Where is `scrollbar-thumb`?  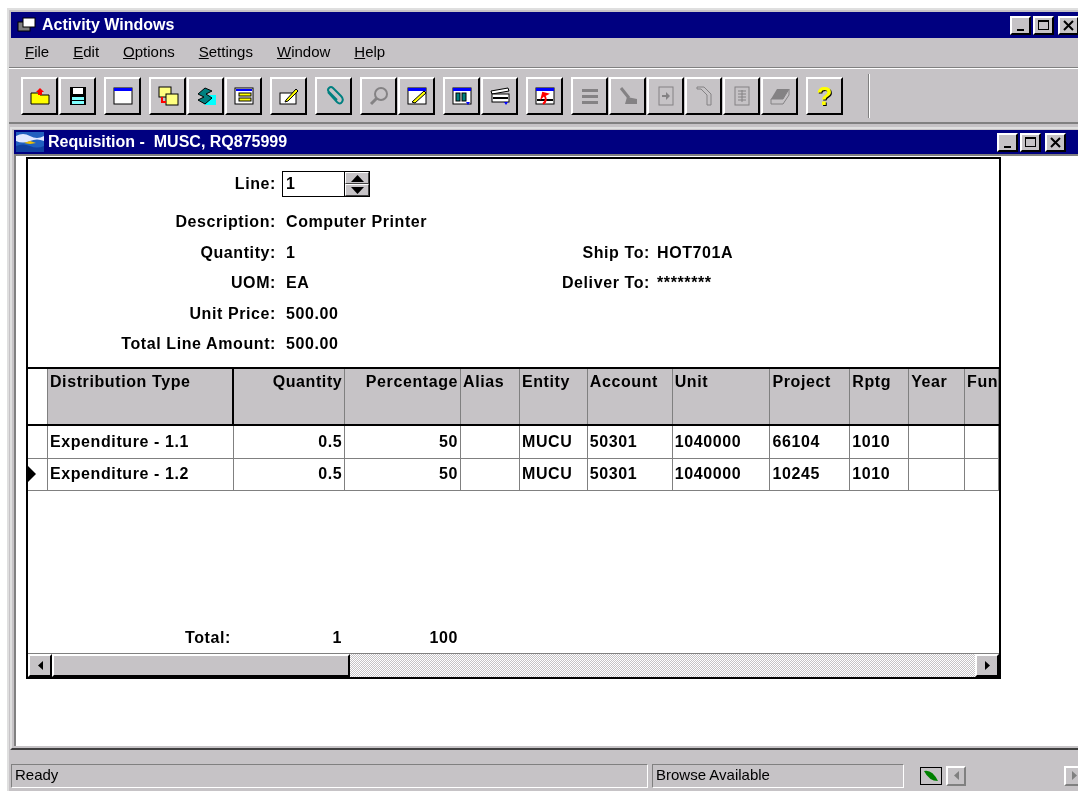
scrollbar-thumb is located at coordinates (201, 665).